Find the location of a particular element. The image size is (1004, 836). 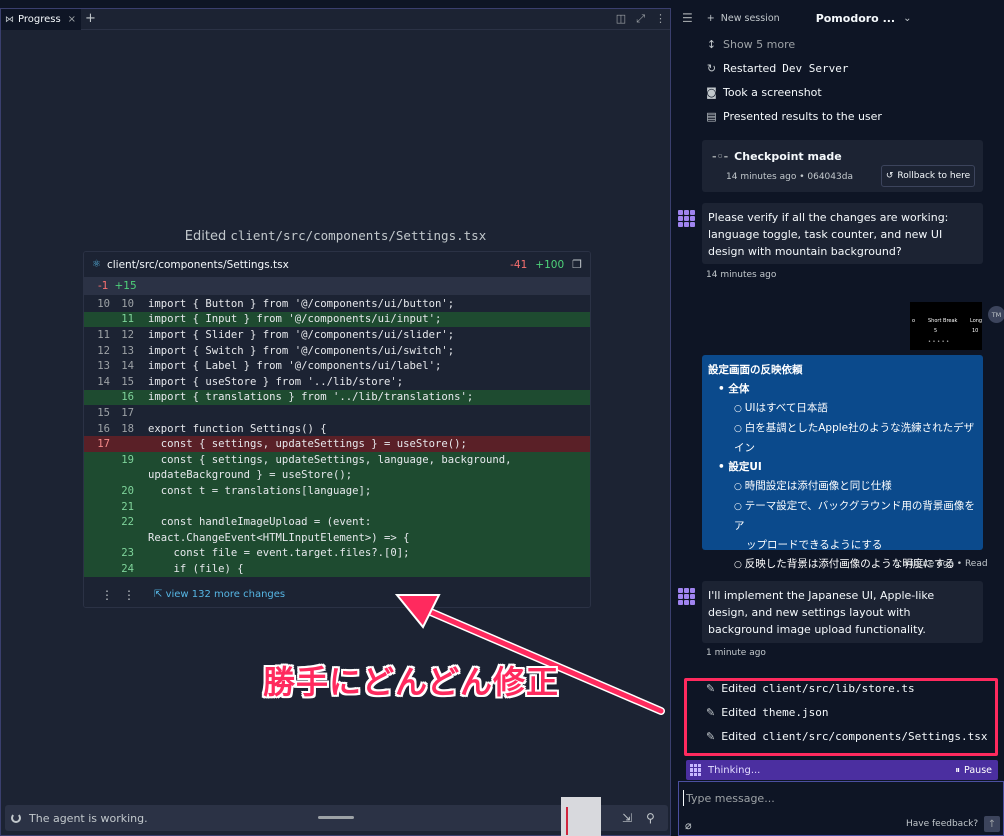

message-composer: ⌀ Have feedback? ↑ is located at coordinates (841, 808).